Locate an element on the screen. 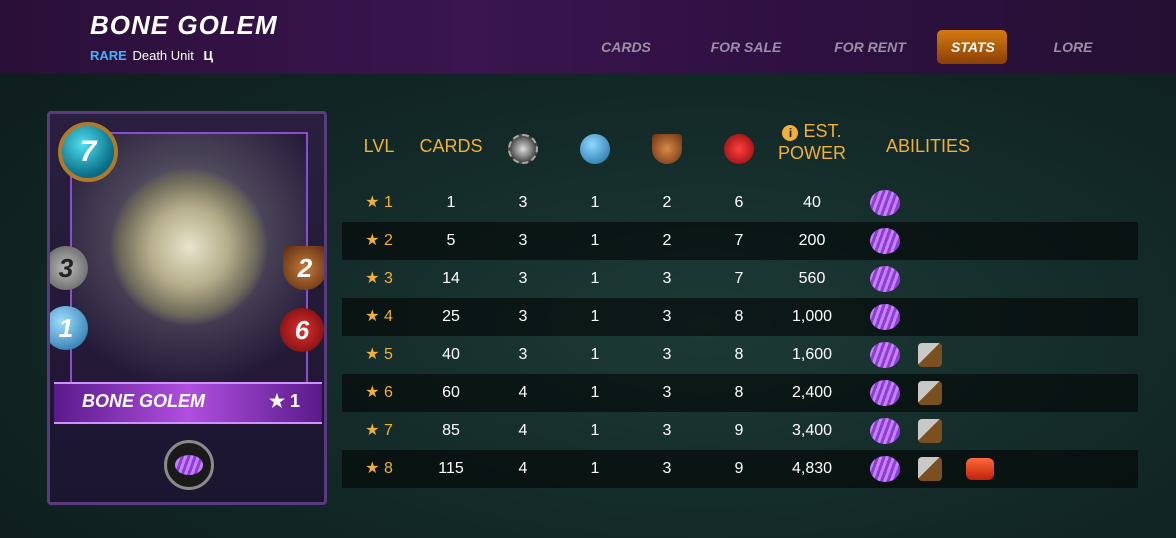 Image resolution: width=1176 pixels, height=538 pixels. table-row: ★ 4 25 3 1 3 8 1,000 is located at coordinates (740, 317).